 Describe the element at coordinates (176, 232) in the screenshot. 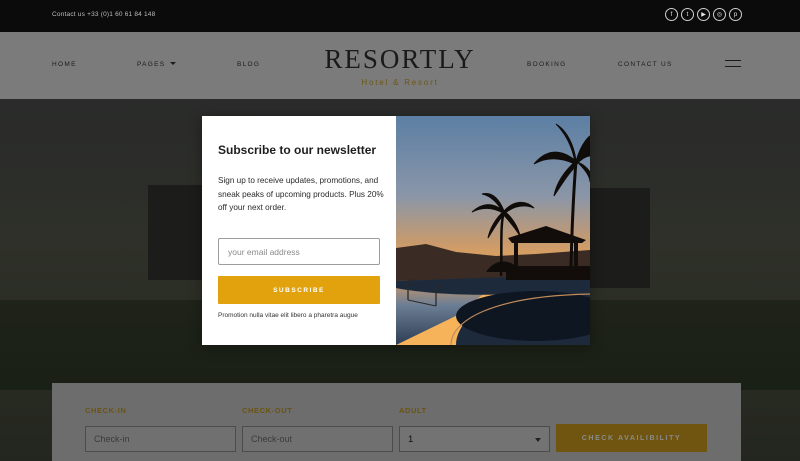

I see `hero-building-left` at that location.